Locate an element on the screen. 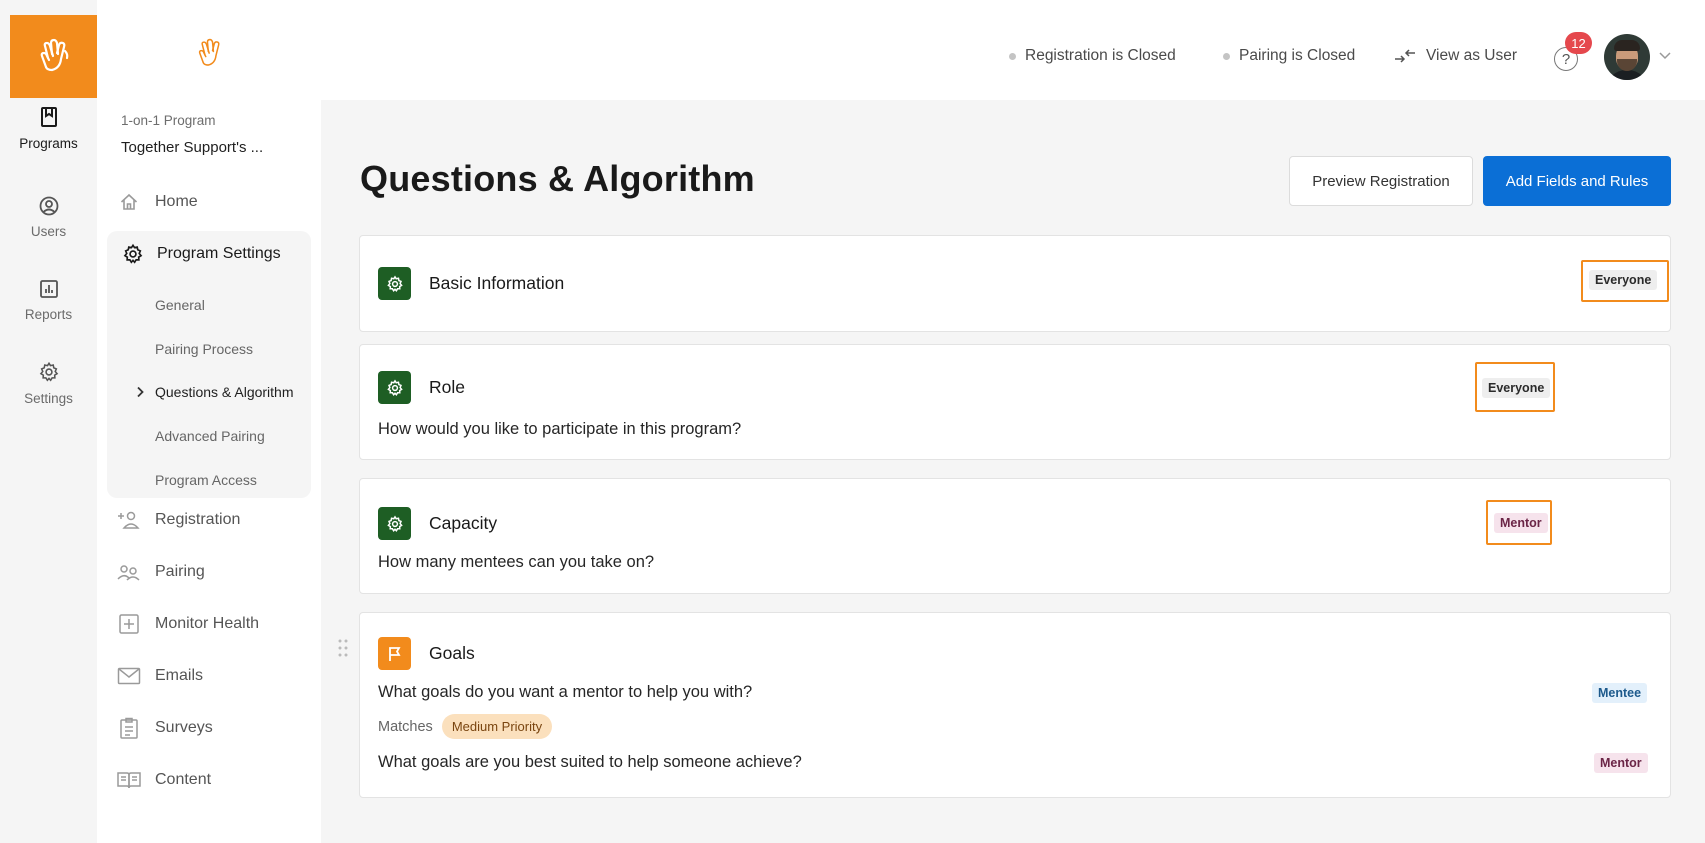  home-icon is located at coordinates (129, 202).